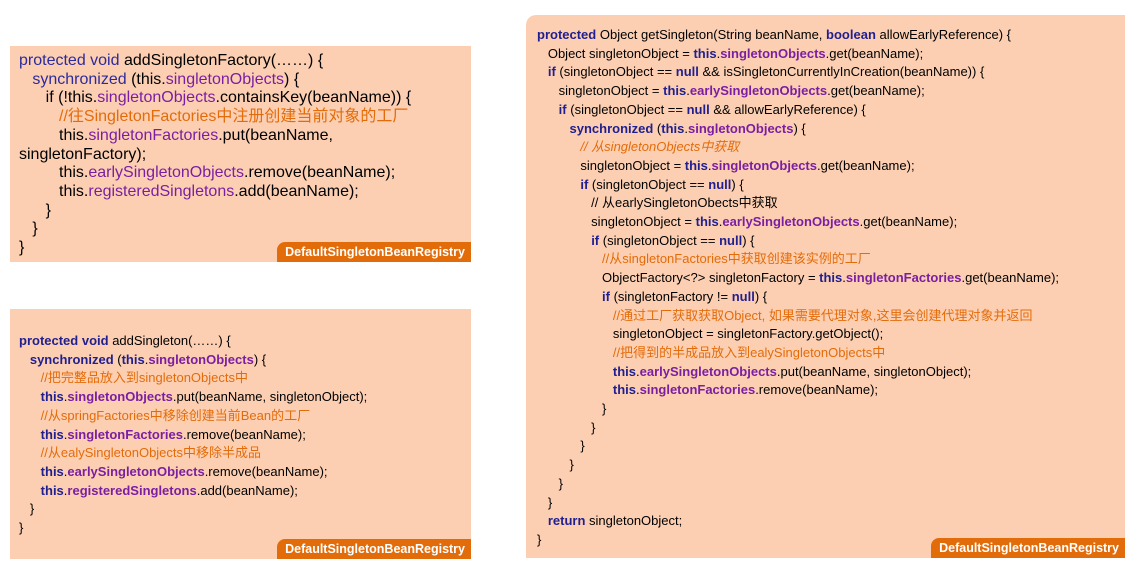  I want to click on code-line: protected void addSingletonFactory(……) {, so click(245, 61).